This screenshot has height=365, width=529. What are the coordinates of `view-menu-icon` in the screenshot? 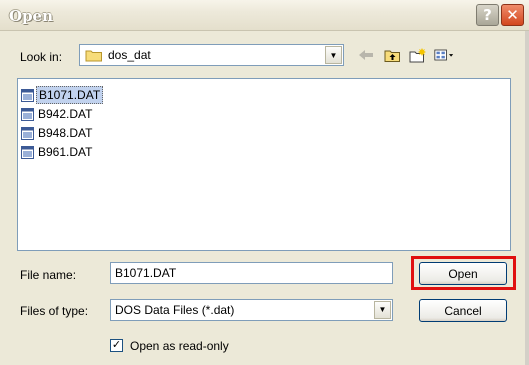 It's located at (444, 55).